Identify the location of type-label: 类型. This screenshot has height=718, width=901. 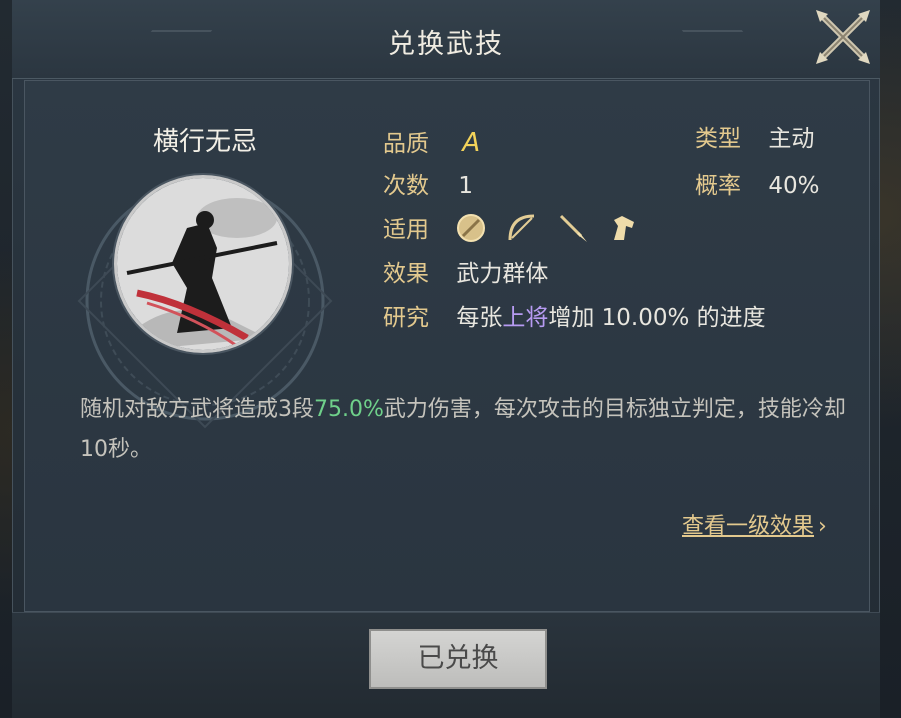
(718, 139).